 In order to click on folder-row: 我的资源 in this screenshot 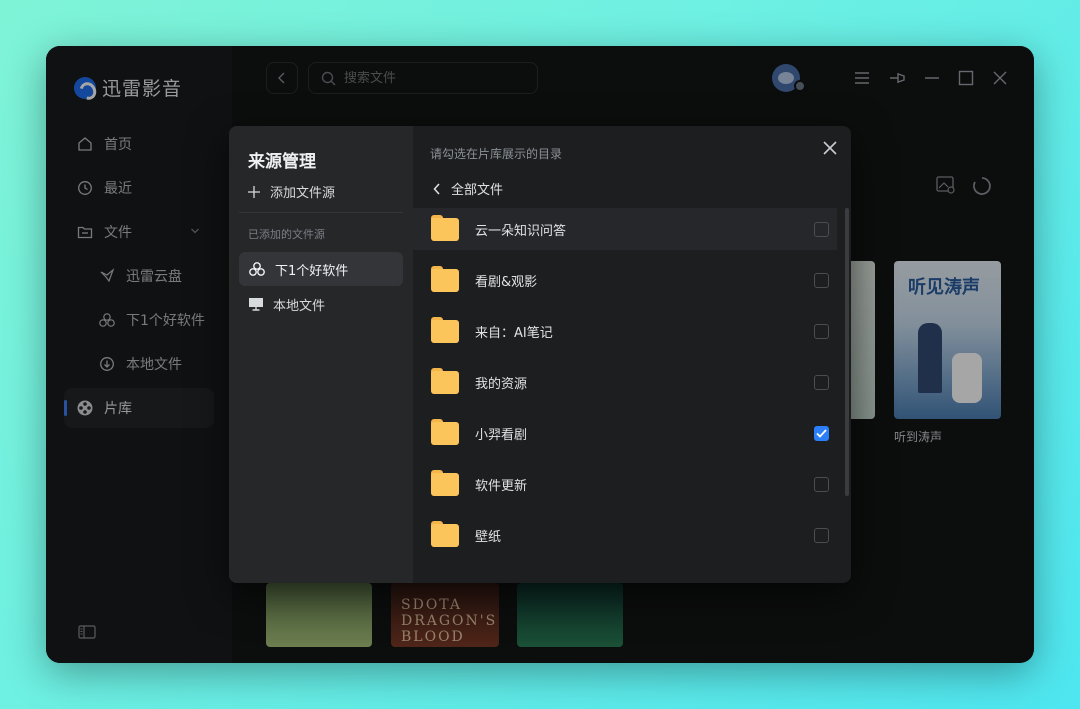, I will do `click(625, 382)`.